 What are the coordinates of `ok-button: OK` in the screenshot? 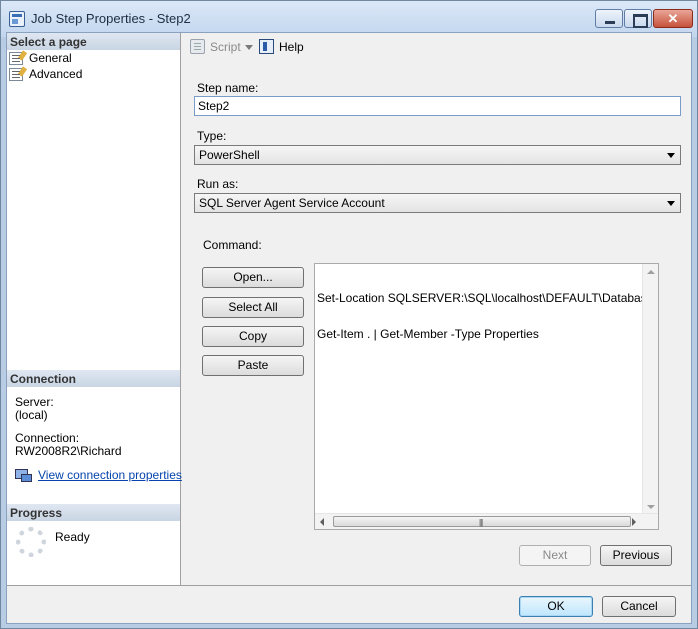 It's located at (556, 606).